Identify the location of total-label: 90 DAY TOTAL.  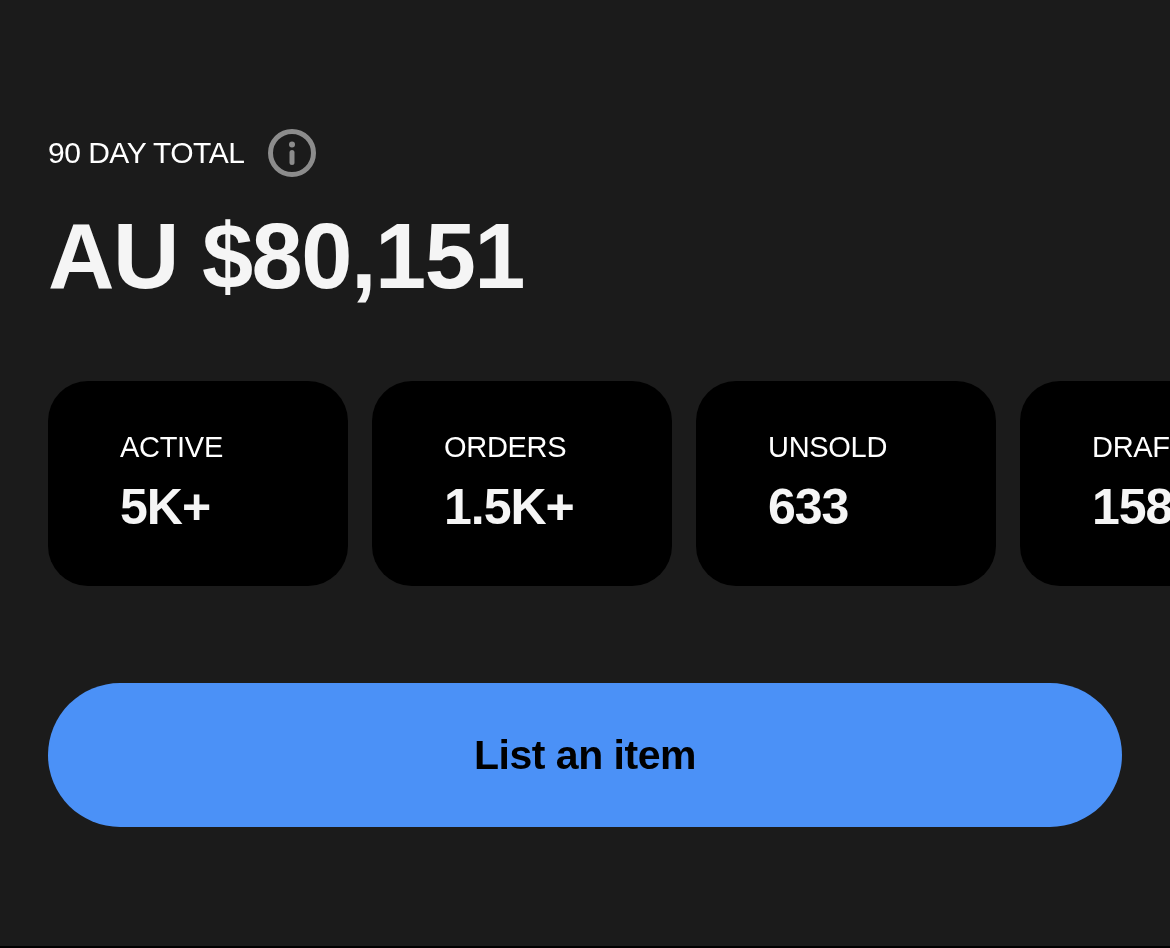
(146, 153).